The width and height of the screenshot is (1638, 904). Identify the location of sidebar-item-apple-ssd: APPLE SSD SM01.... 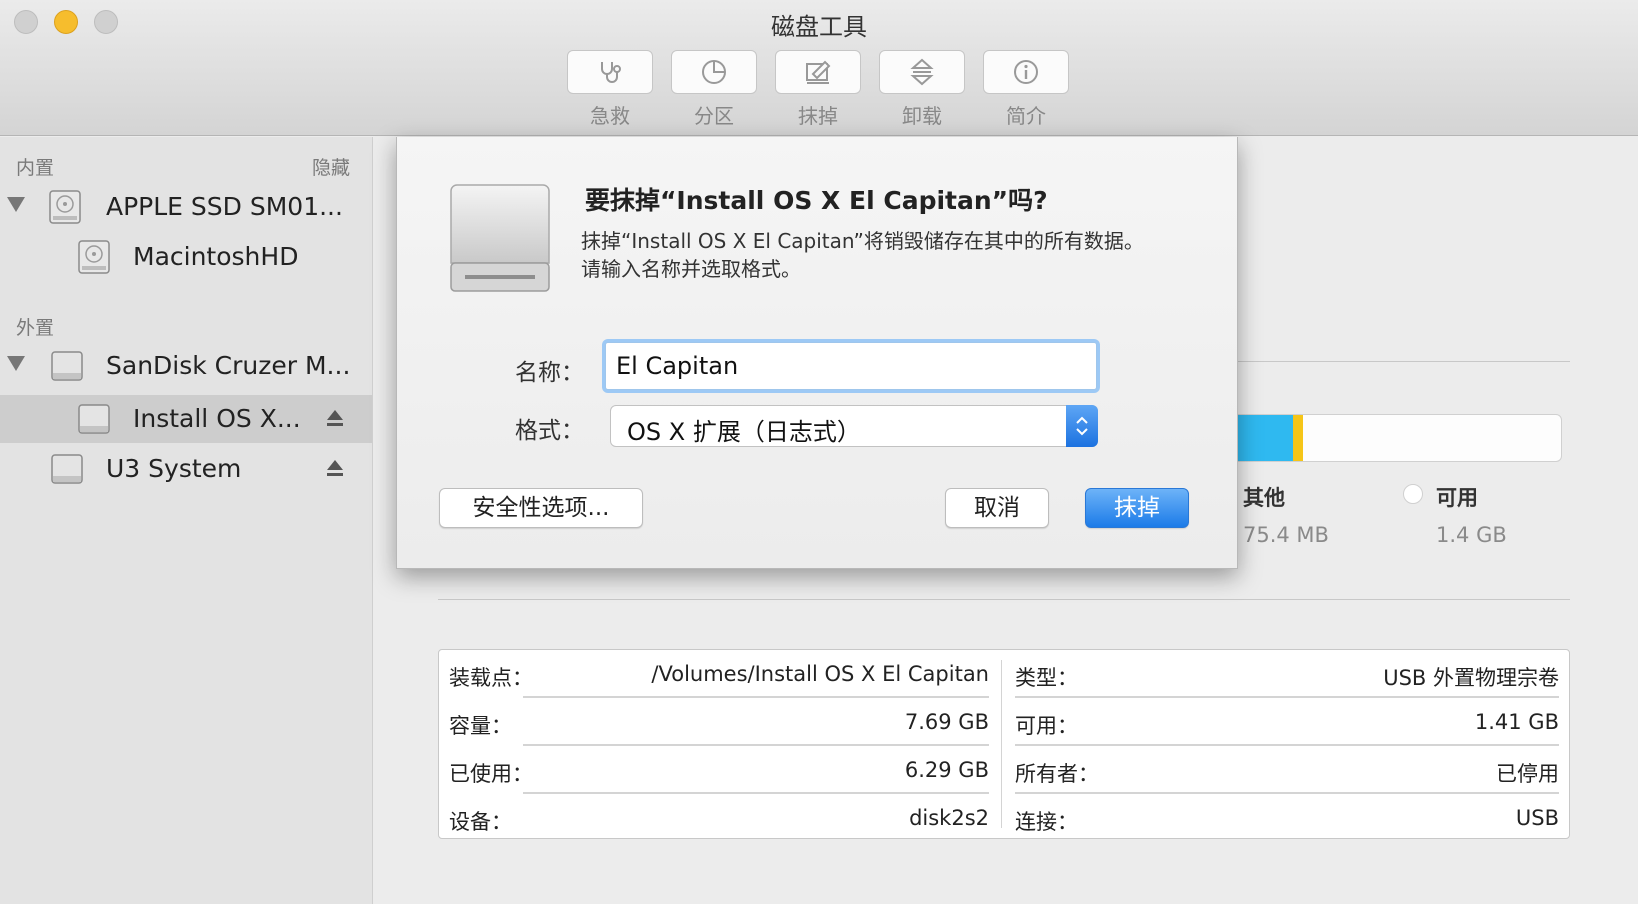
(186, 207).